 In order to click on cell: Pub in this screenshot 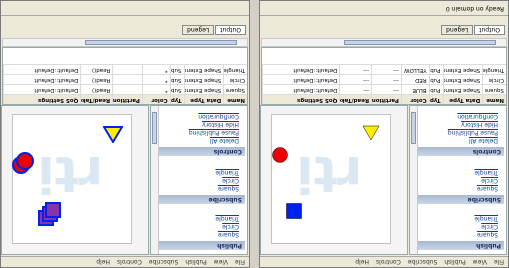, I will do `click(435, 79)`.